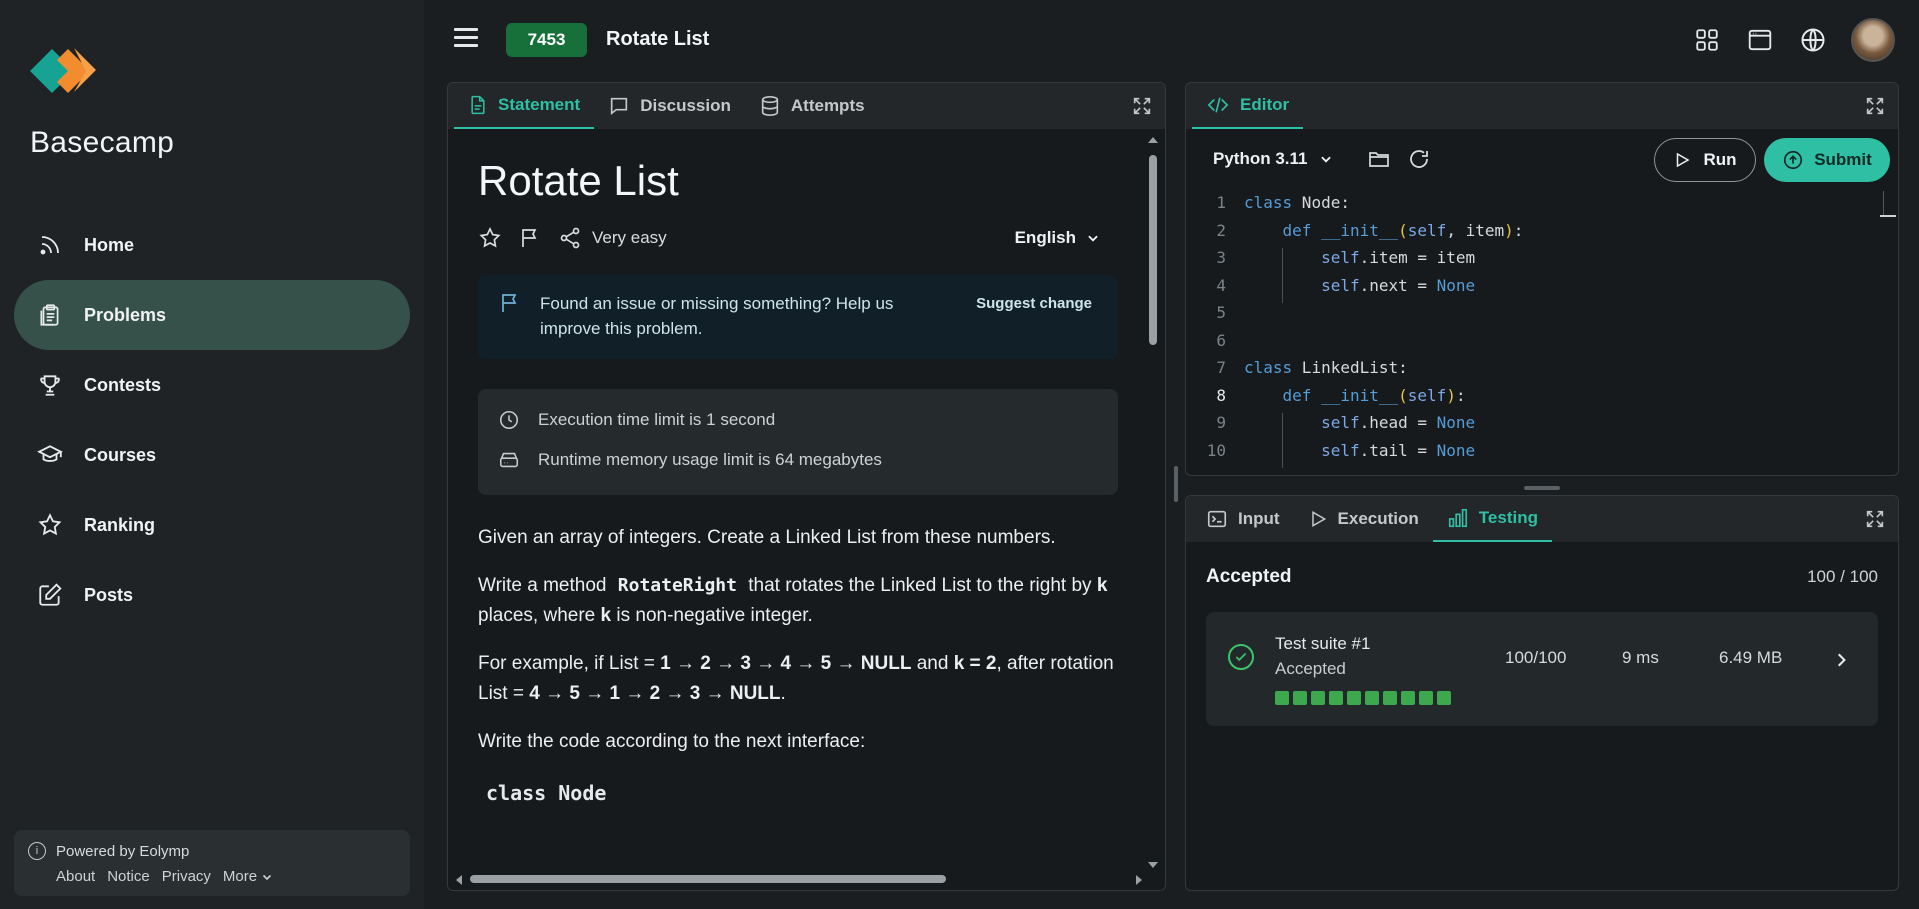 This screenshot has width=1919, height=909. Describe the element at coordinates (509, 460) in the screenshot. I see `storage-icon` at that location.